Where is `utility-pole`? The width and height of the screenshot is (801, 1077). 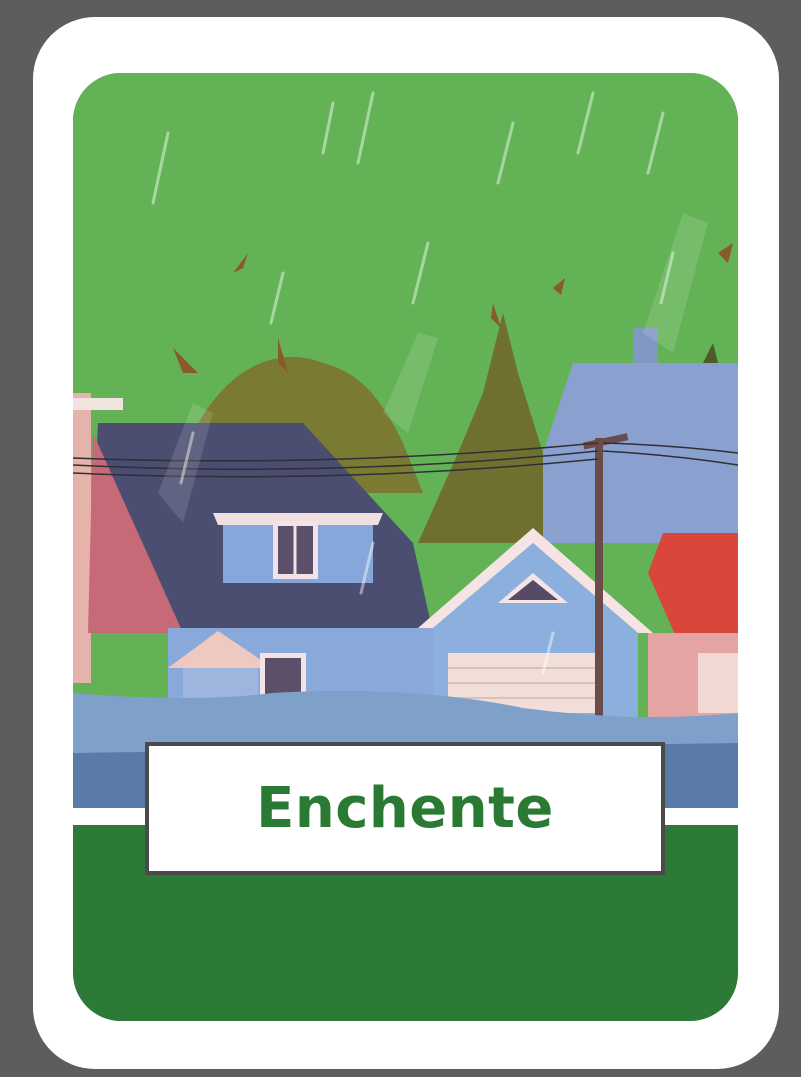 utility-pole is located at coordinates (599, 578).